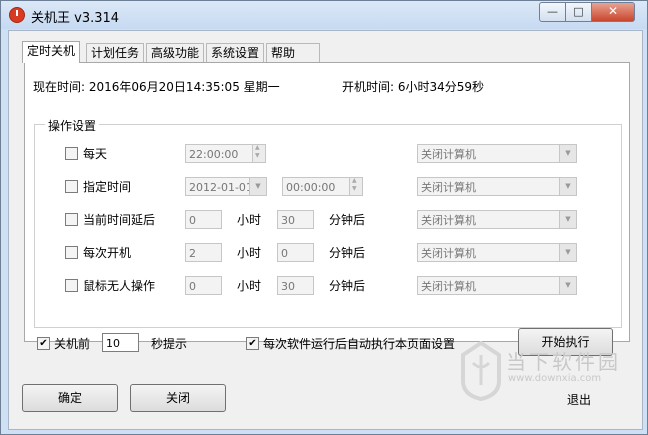  Describe the element at coordinates (119, 286) in the screenshot. I see `idle-label: 鼠标无人操作` at that location.